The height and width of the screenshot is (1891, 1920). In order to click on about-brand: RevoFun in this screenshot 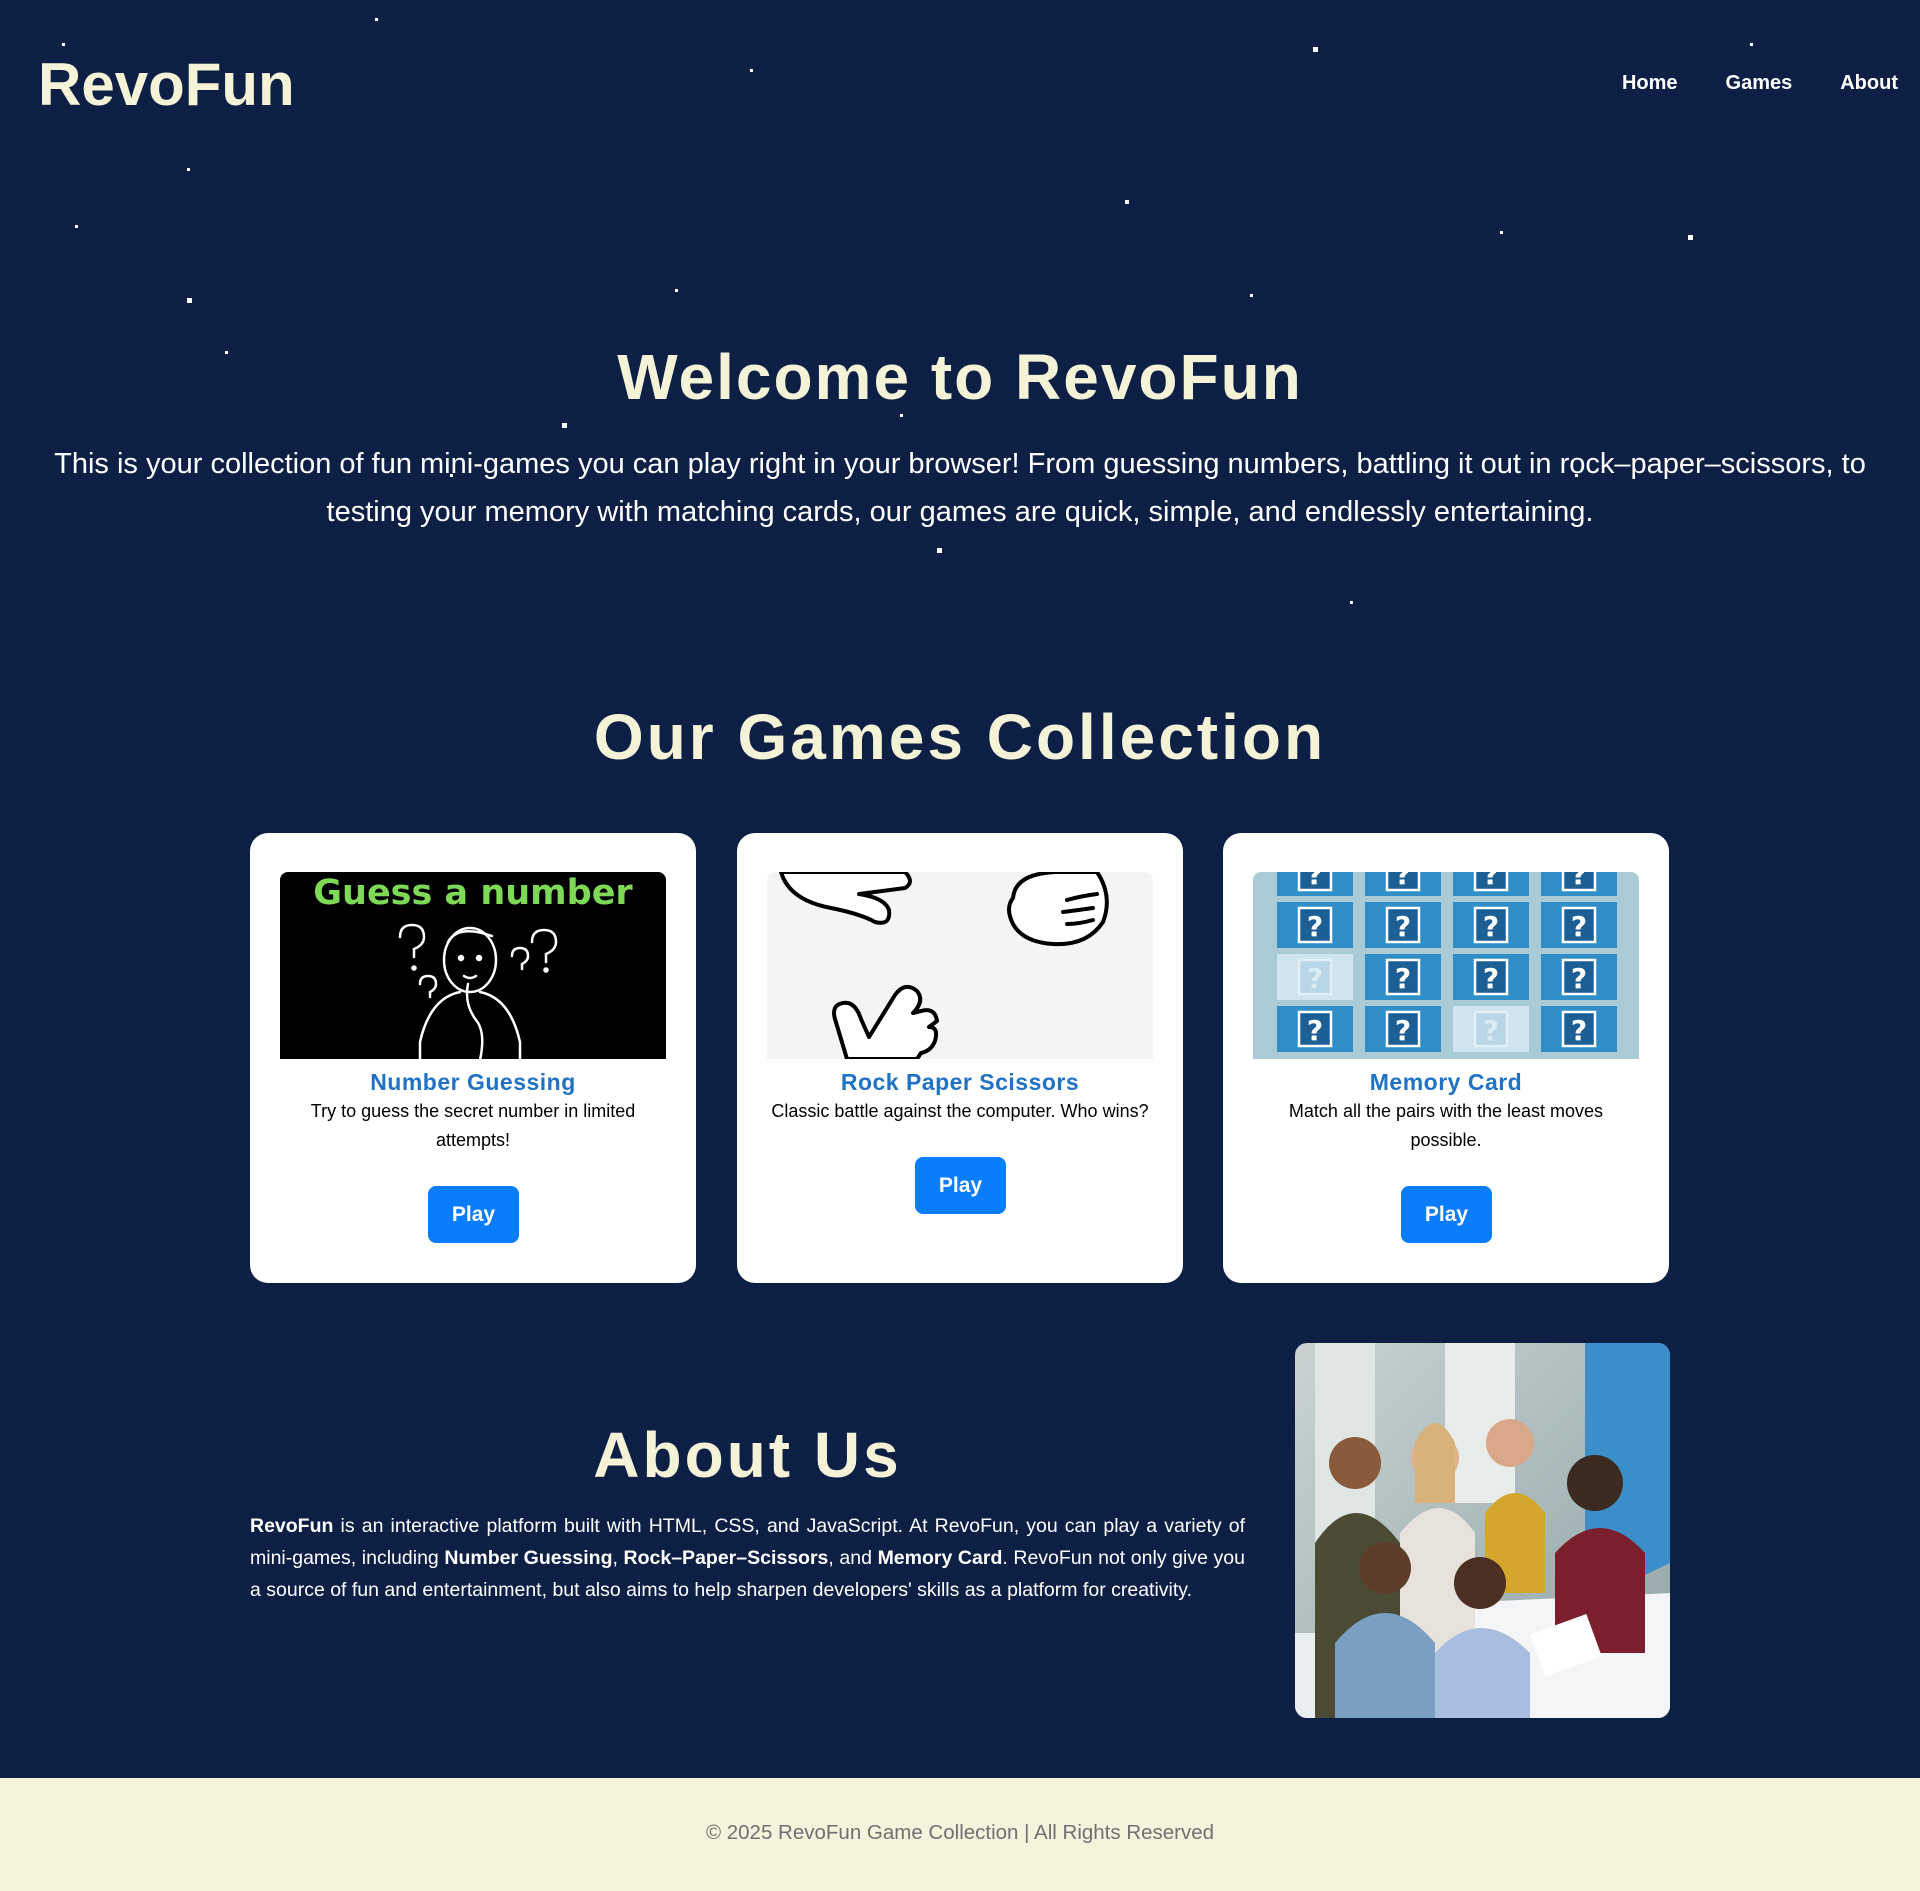, I will do `click(292, 1526)`.